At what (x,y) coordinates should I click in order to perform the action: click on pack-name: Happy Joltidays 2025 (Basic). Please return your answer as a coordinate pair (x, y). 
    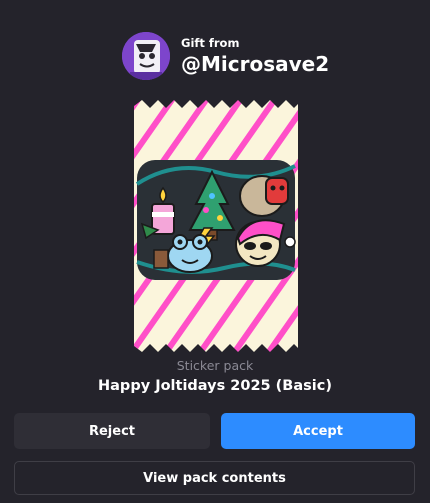
    Looking at the image, I should click on (215, 386).